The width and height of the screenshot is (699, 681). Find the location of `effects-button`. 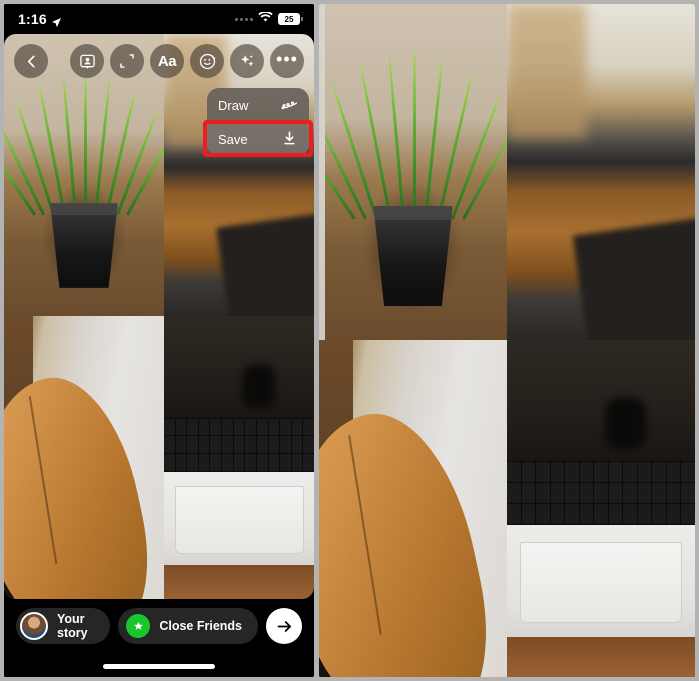

effects-button is located at coordinates (247, 61).